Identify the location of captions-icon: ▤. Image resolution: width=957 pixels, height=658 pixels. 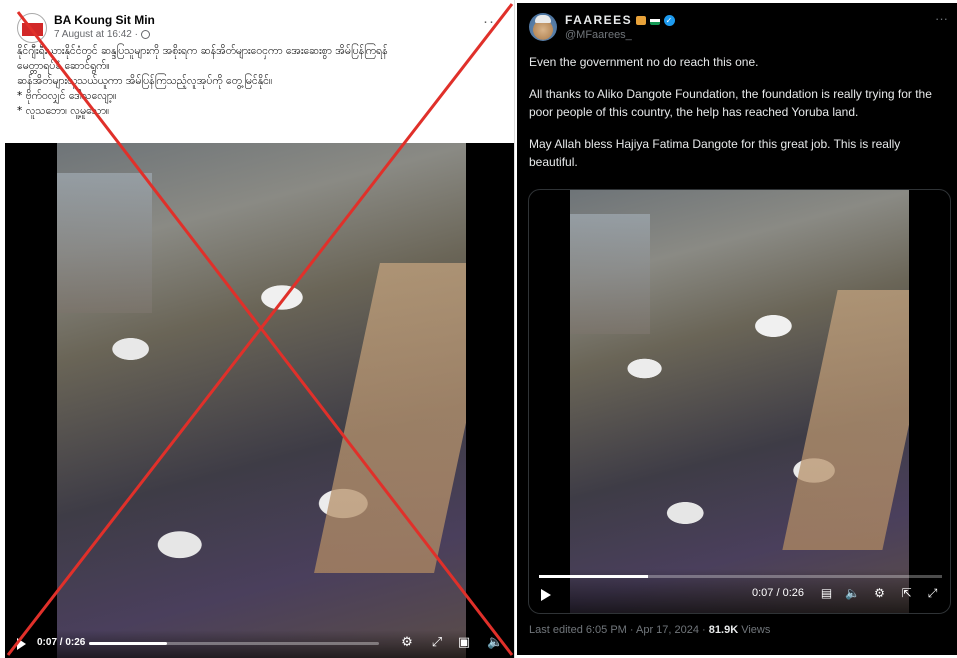
(826, 593).